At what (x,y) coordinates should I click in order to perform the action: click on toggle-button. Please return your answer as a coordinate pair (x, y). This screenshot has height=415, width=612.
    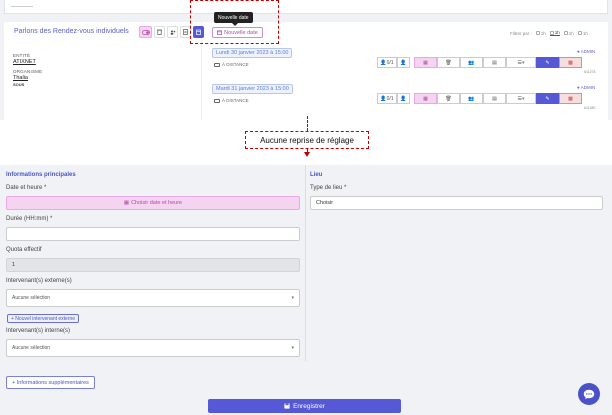
    Looking at the image, I should click on (145, 32).